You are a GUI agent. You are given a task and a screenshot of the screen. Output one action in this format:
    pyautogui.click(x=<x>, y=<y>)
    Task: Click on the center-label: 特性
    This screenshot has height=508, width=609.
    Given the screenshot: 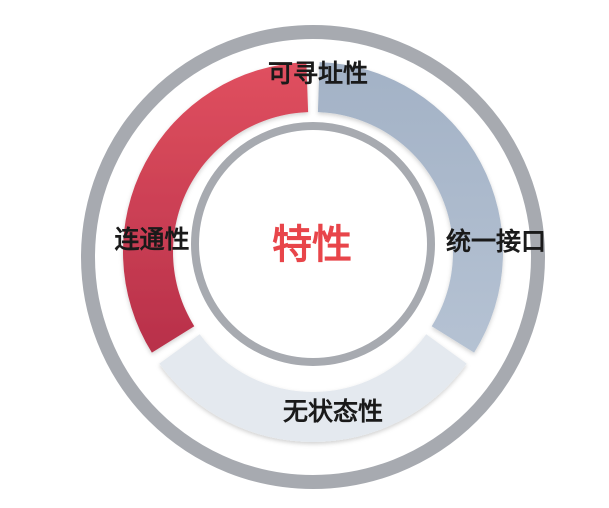 What is the action you would take?
    pyautogui.click(x=312, y=245)
    